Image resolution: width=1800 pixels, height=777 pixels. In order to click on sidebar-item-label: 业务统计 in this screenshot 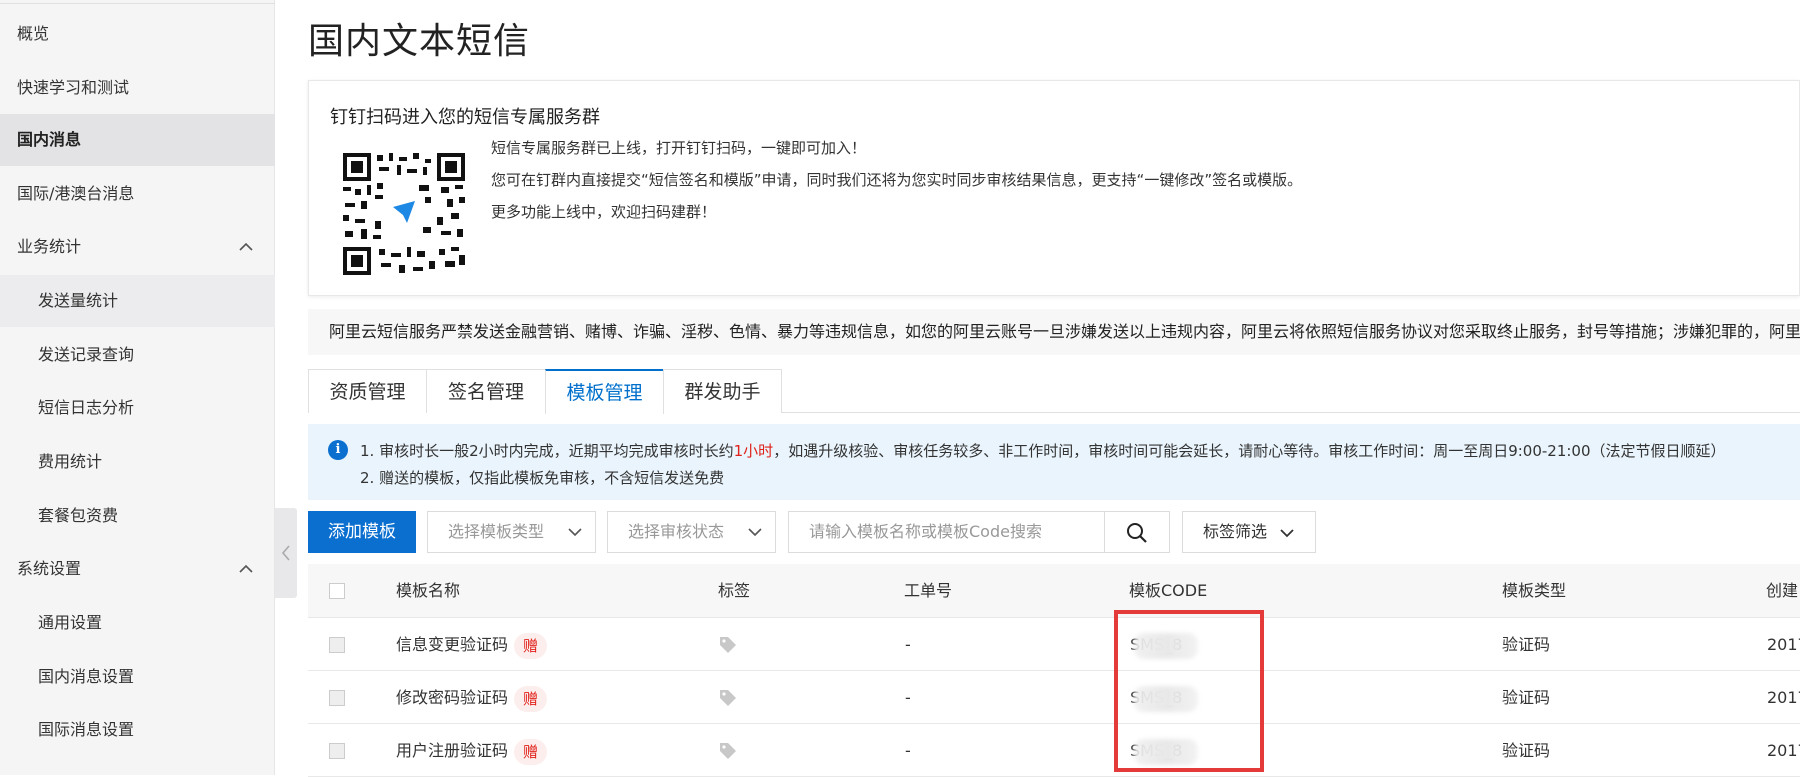, I will do `click(49, 246)`.